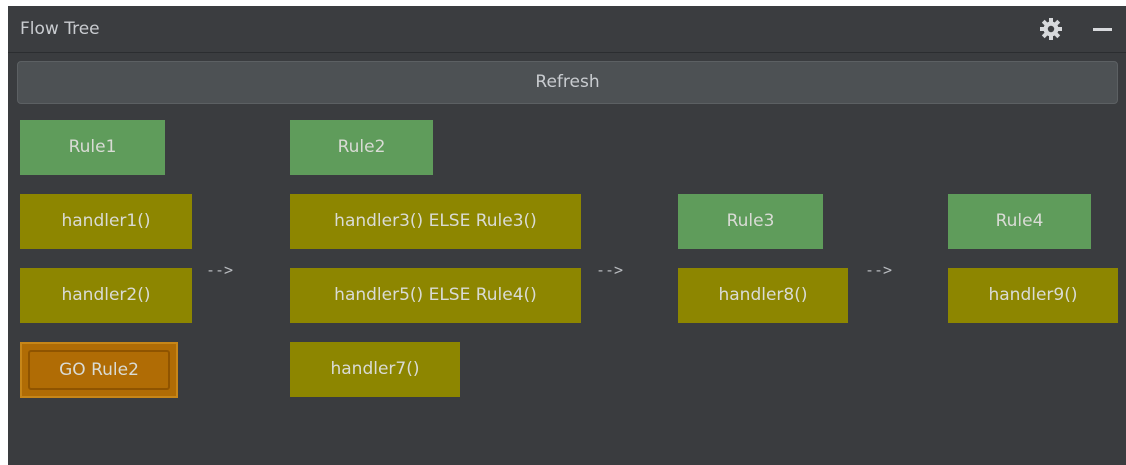 This screenshot has width=1126, height=465. I want to click on minimize-bar, so click(1102, 29).